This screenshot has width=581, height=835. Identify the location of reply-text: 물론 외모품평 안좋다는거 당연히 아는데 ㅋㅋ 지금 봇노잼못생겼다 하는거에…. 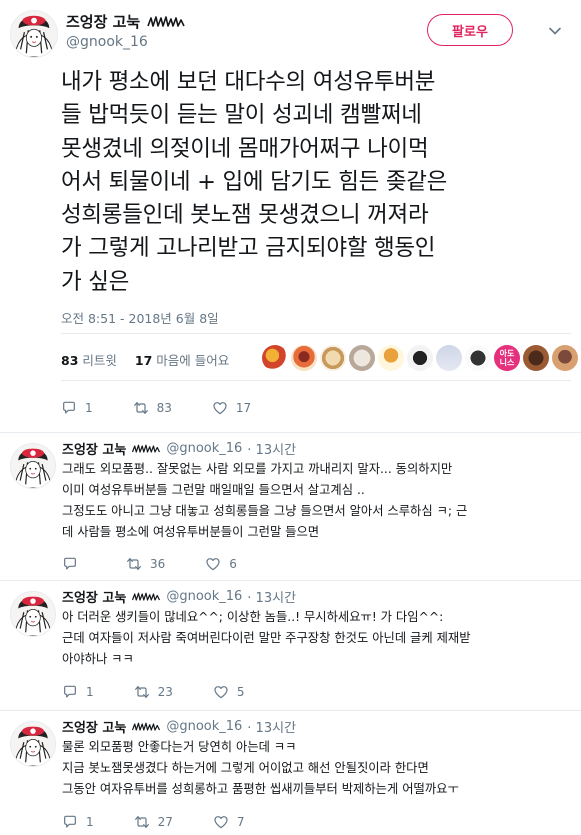
(315, 768).